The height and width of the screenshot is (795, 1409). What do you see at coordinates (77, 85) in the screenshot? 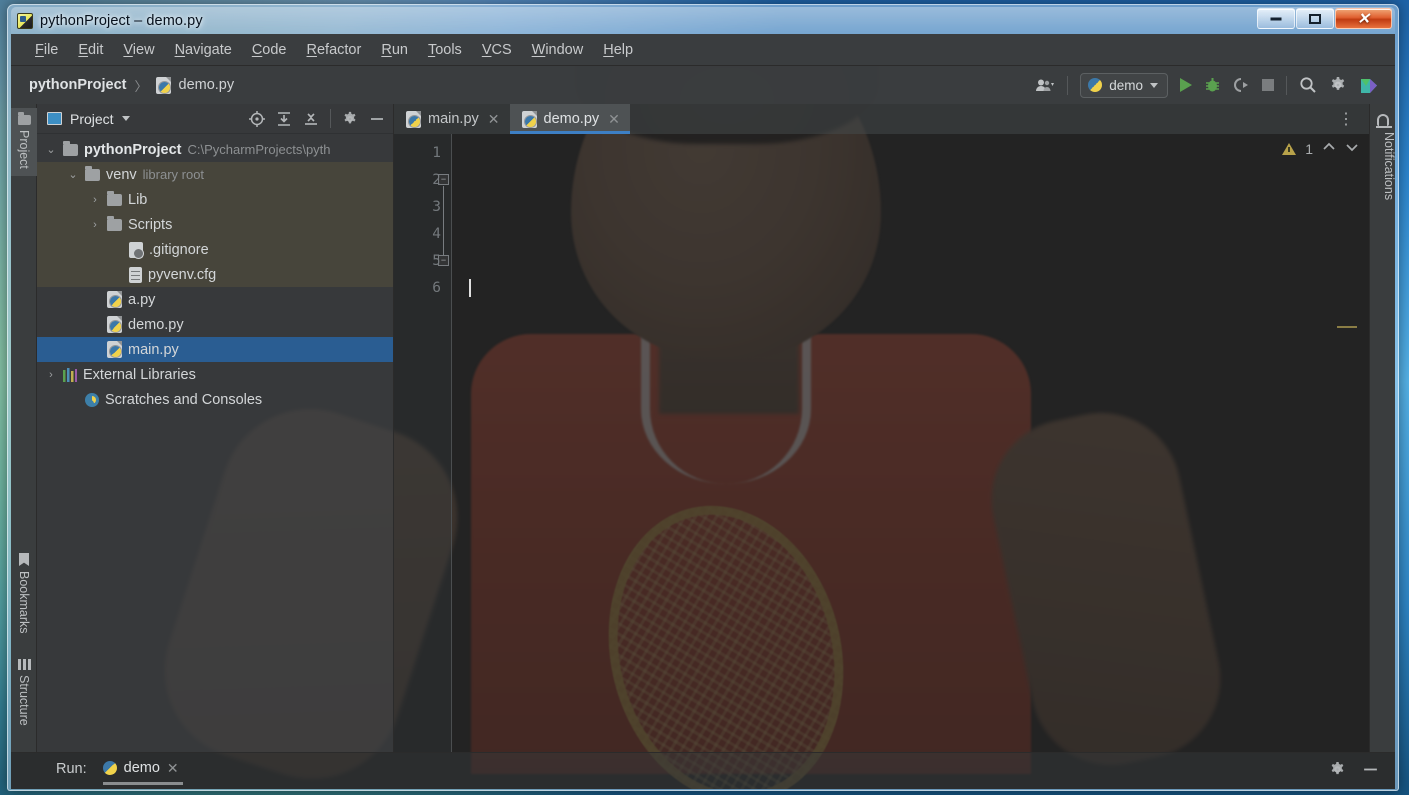
I see `breadcrumb-project: pythonProject` at bounding box center [77, 85].